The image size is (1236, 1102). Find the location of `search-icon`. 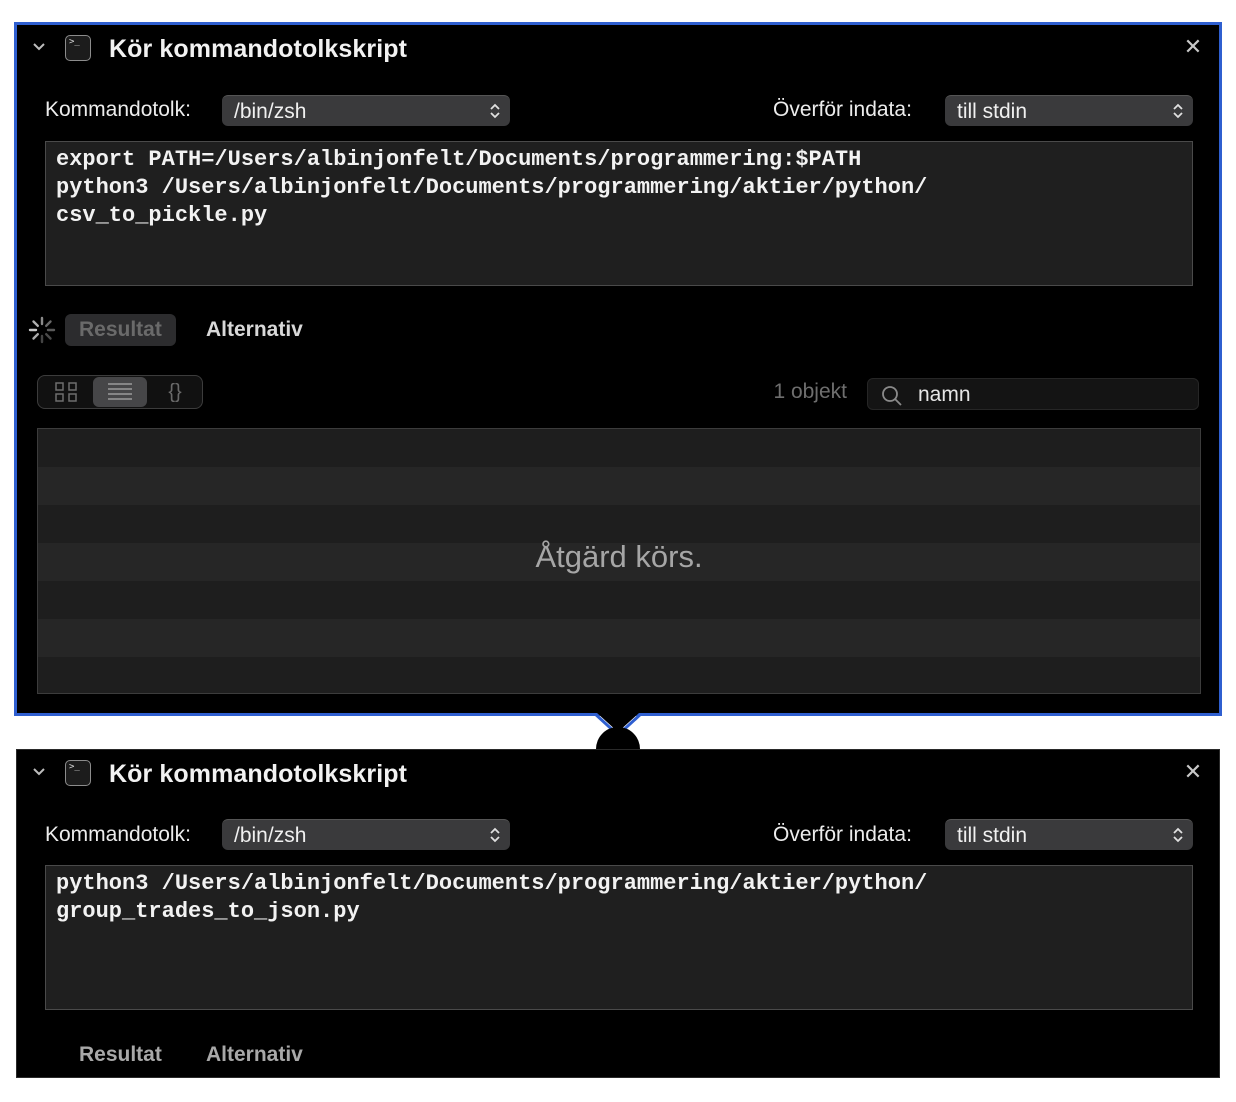

search-icon is located at coordinates (892, 396).